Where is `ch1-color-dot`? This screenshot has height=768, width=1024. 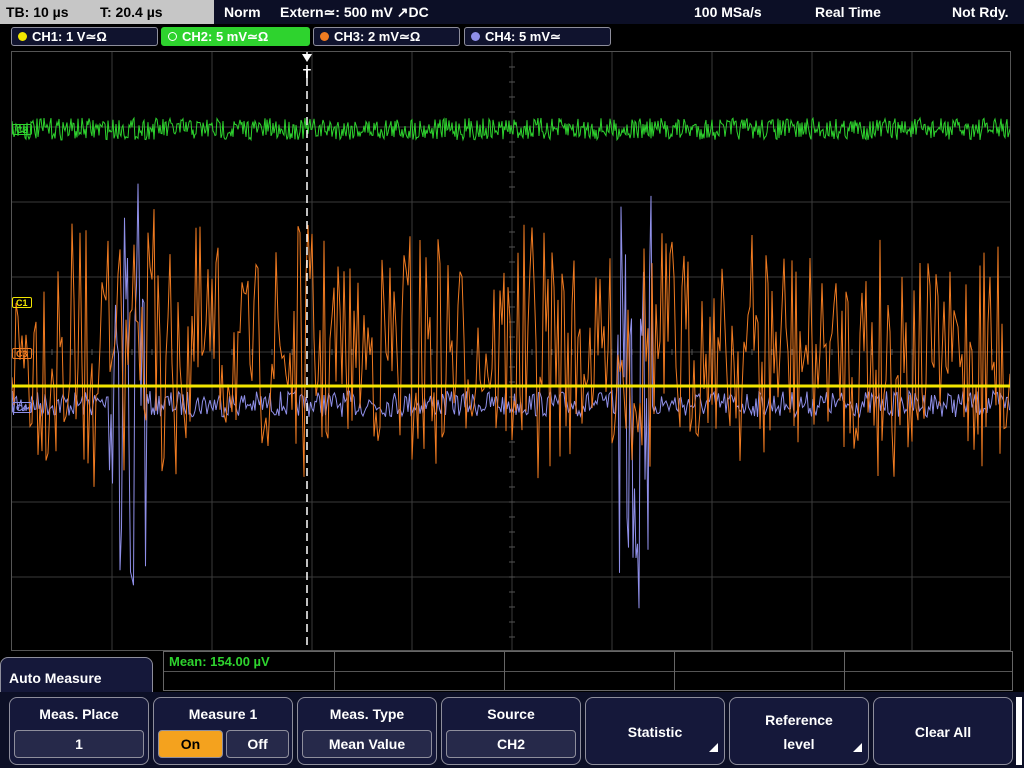 ch1-color-dot is located at coordinates (22, 36).